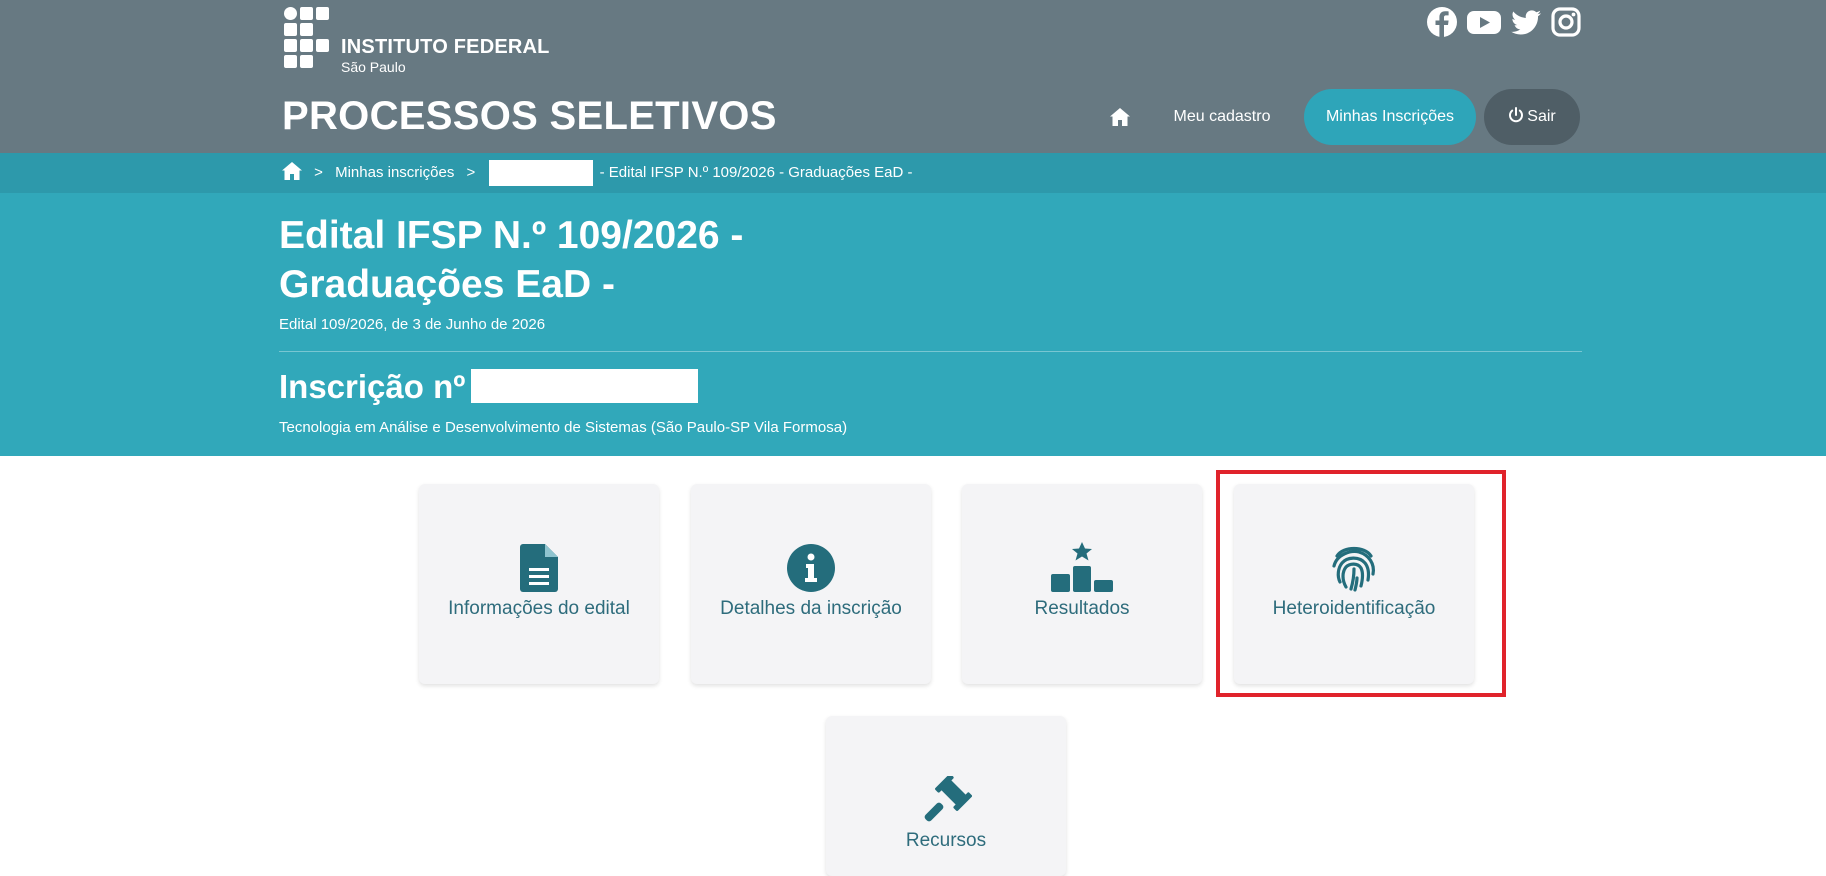 The width and height of the screenshot is (1826, 876). What do you see at coordinates (394, 172) in the screenshot?
I see `breadcrumb-minhas-inscricoes: Minhas inscrições` at bounding box center [394, 172].